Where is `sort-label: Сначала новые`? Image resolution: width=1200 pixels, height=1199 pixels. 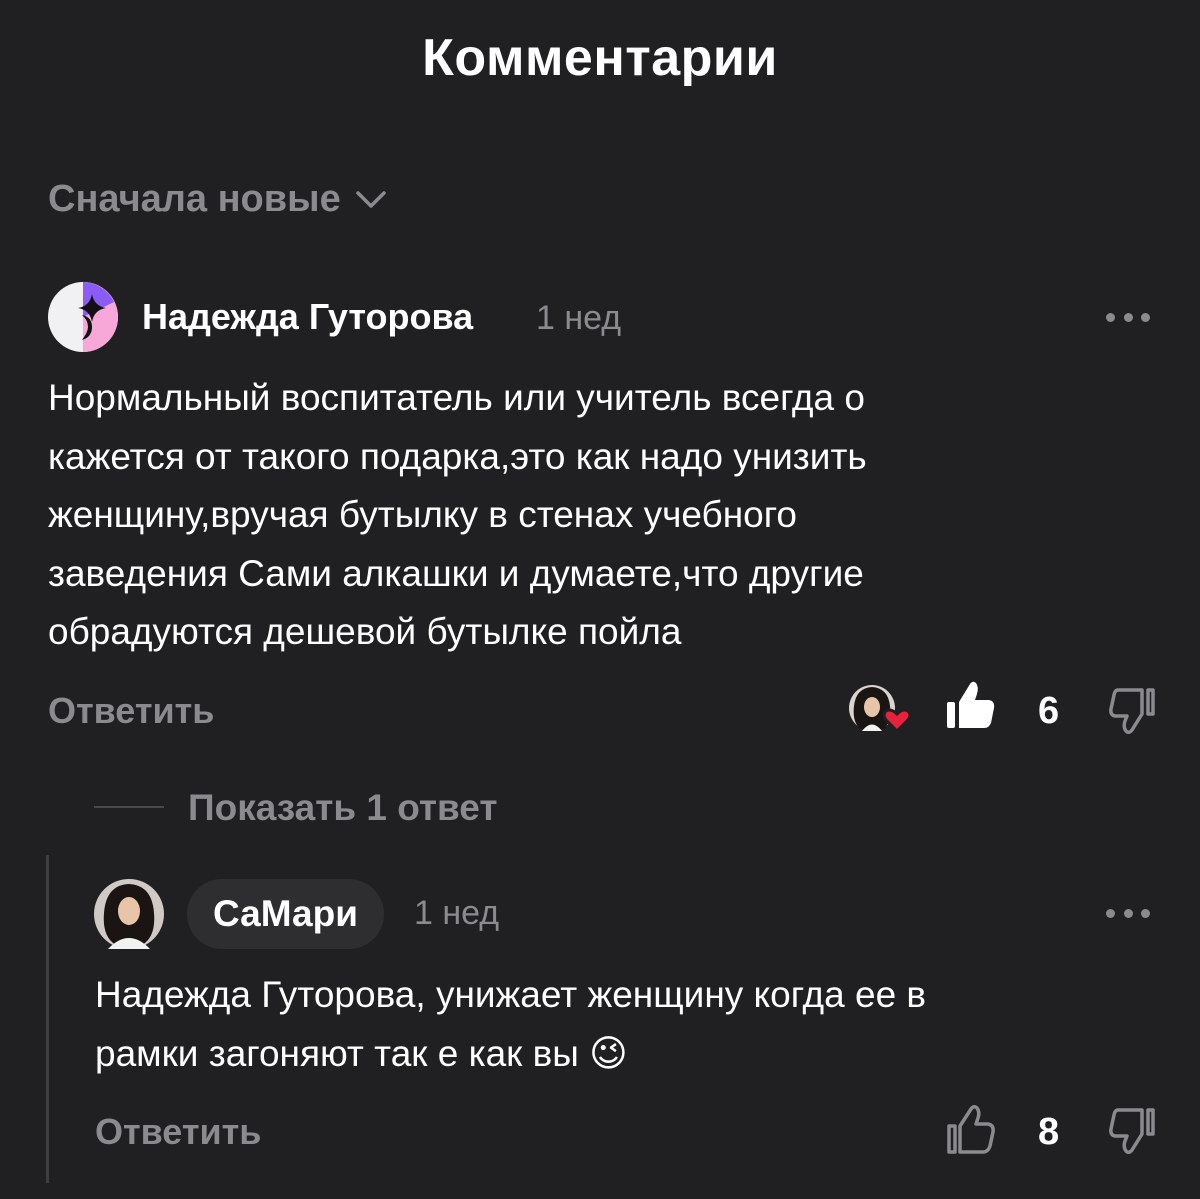
sort-label: Сначала новые is located at coordinates (194, 199).